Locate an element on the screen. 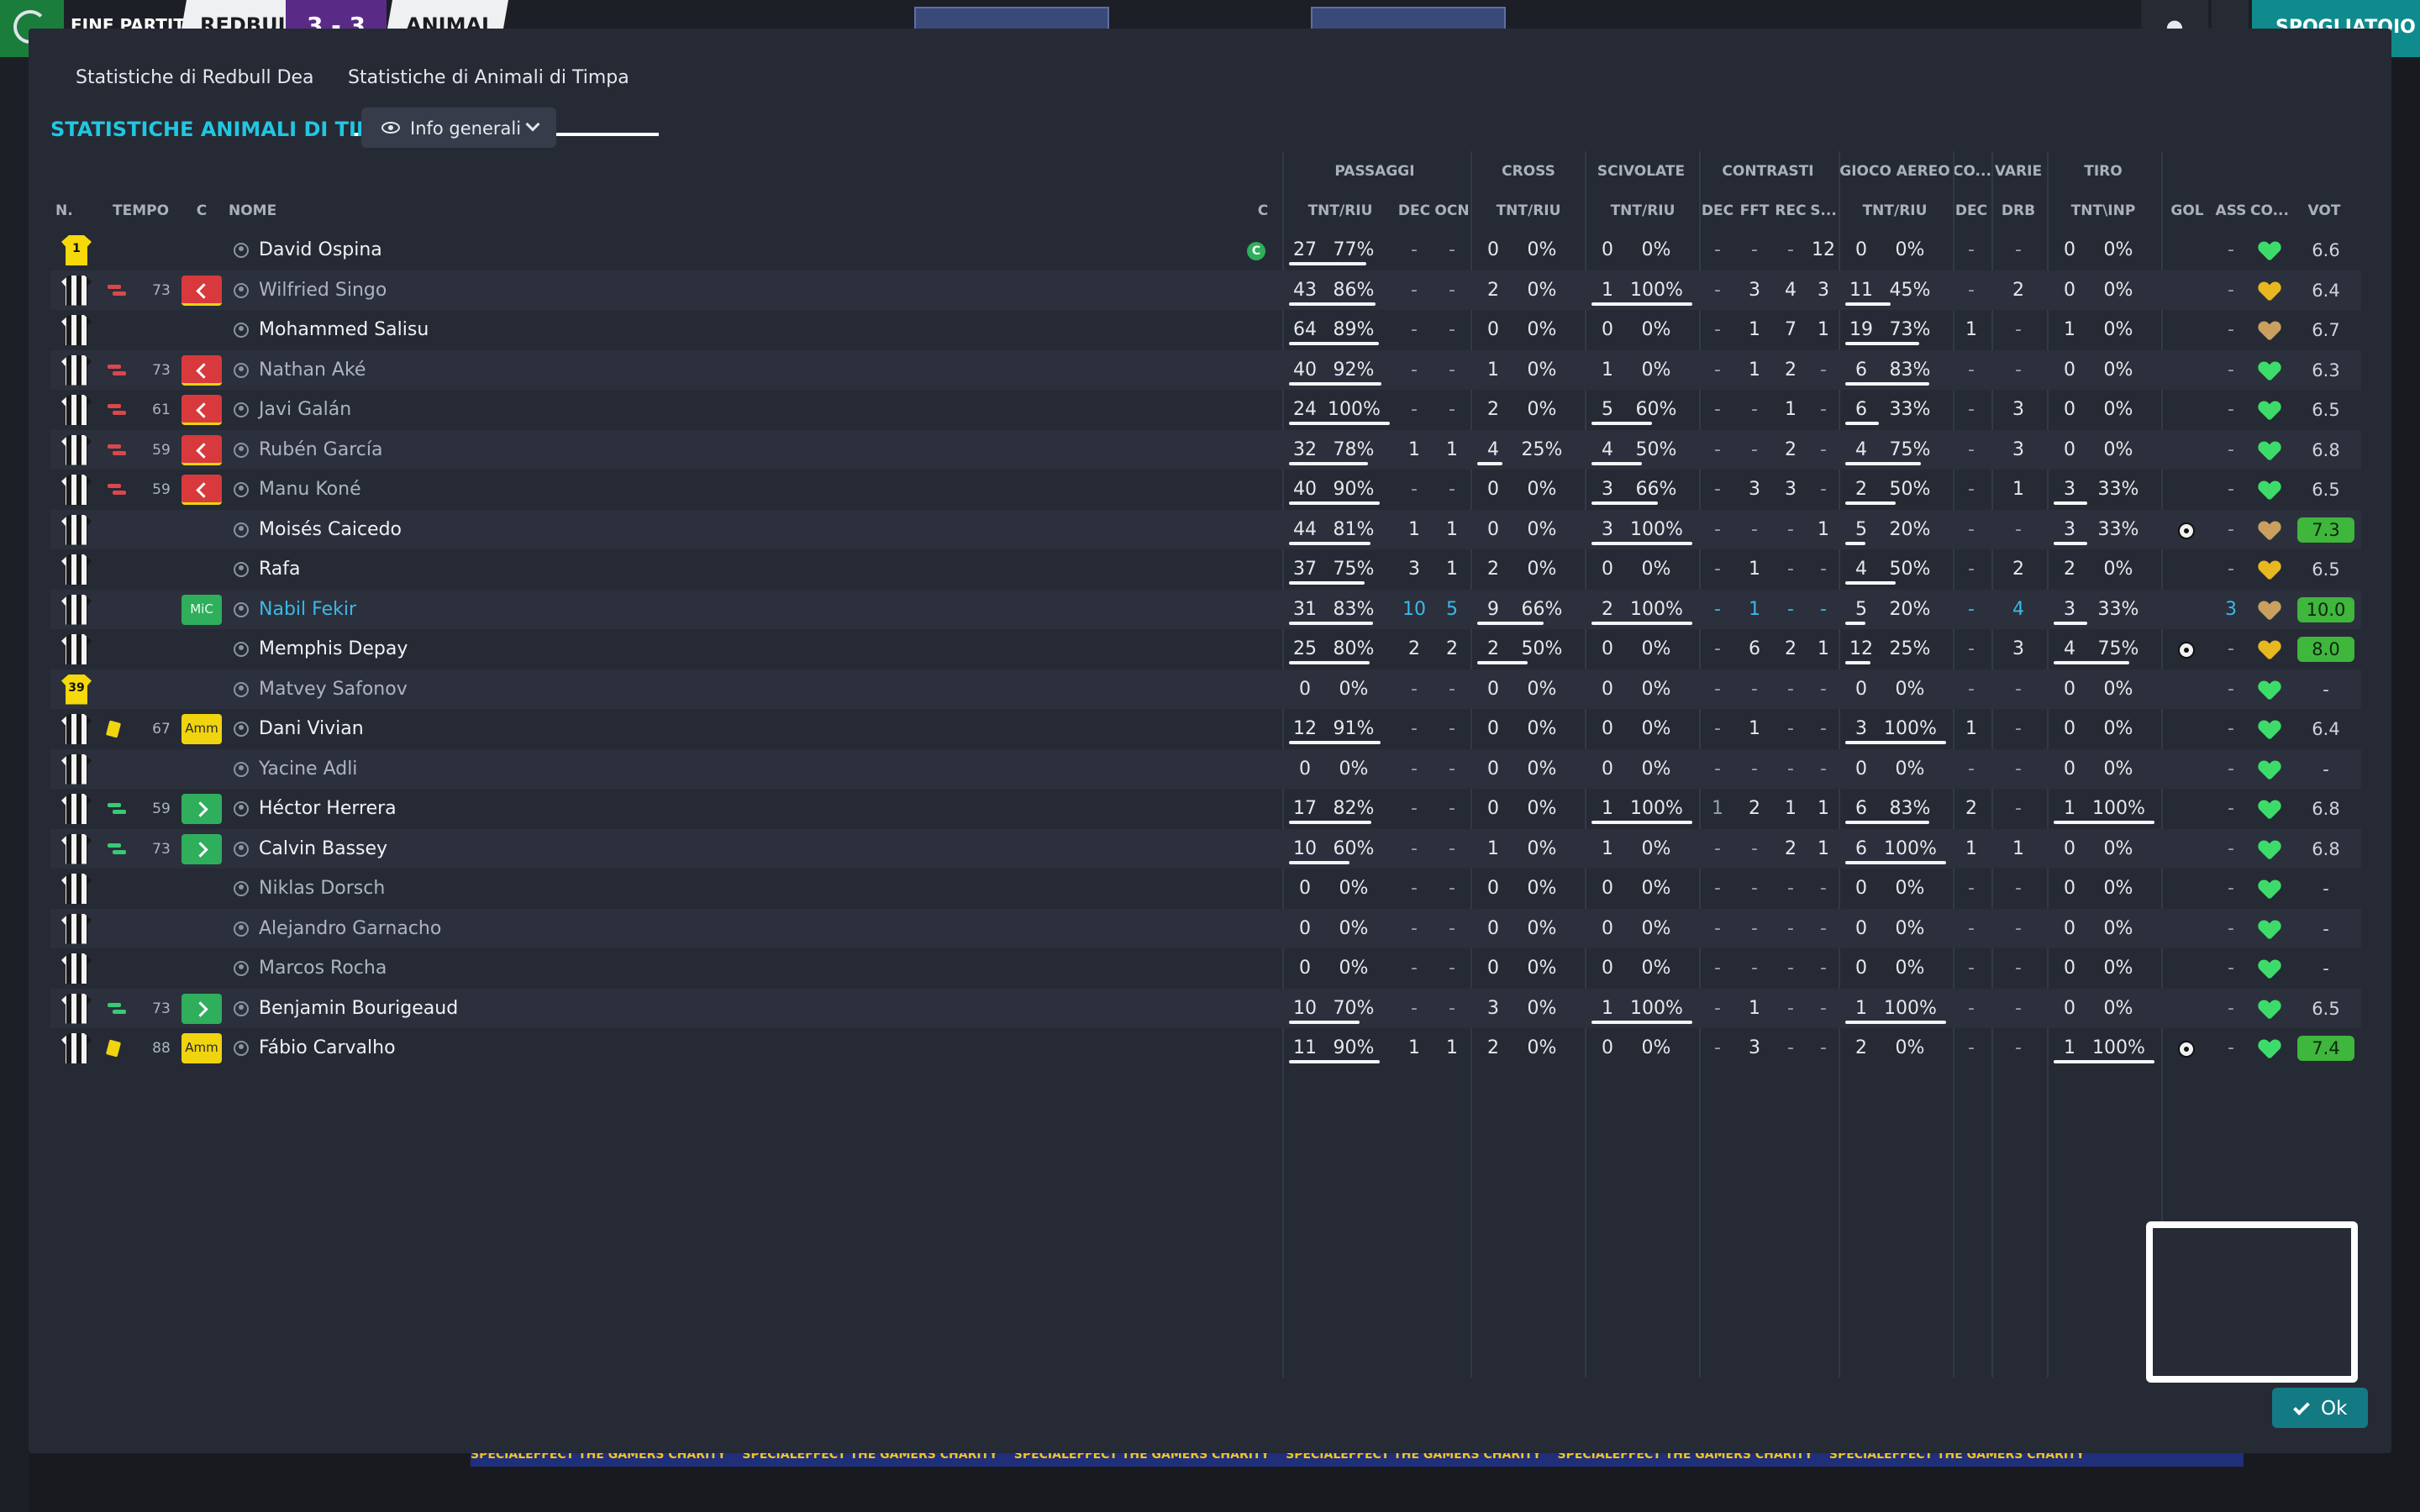 The height and width of the screenshot is (1512, 2420). column-header-gol: GOL is located at coordinates (2187, 210).